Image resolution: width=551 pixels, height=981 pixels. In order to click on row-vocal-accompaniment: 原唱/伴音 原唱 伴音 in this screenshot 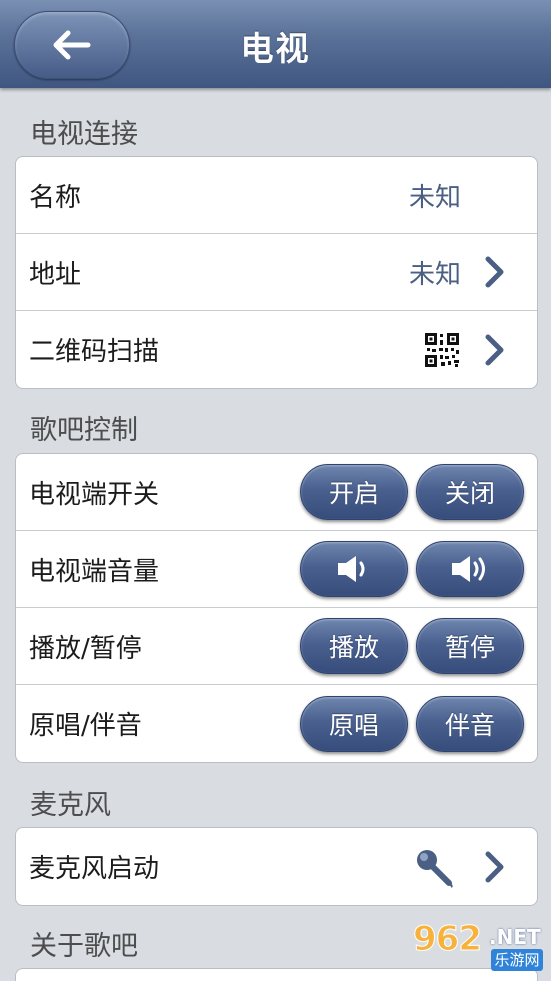, I will do `click(276, 723)`.